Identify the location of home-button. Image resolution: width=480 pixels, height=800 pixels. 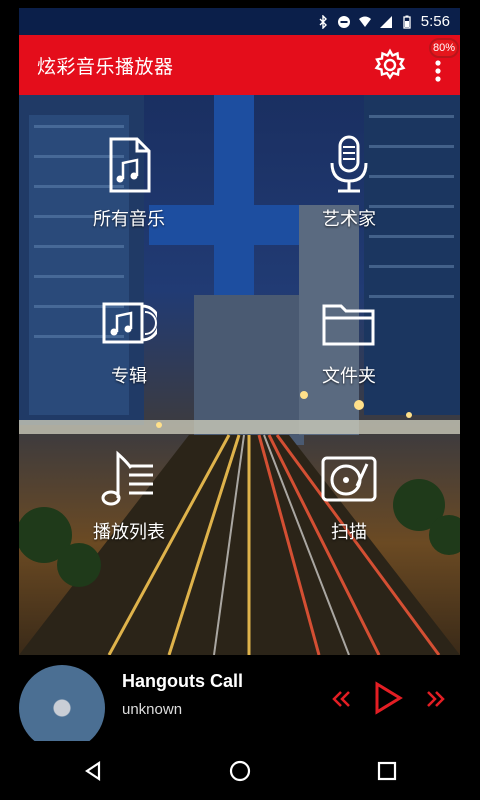
(240, 771).